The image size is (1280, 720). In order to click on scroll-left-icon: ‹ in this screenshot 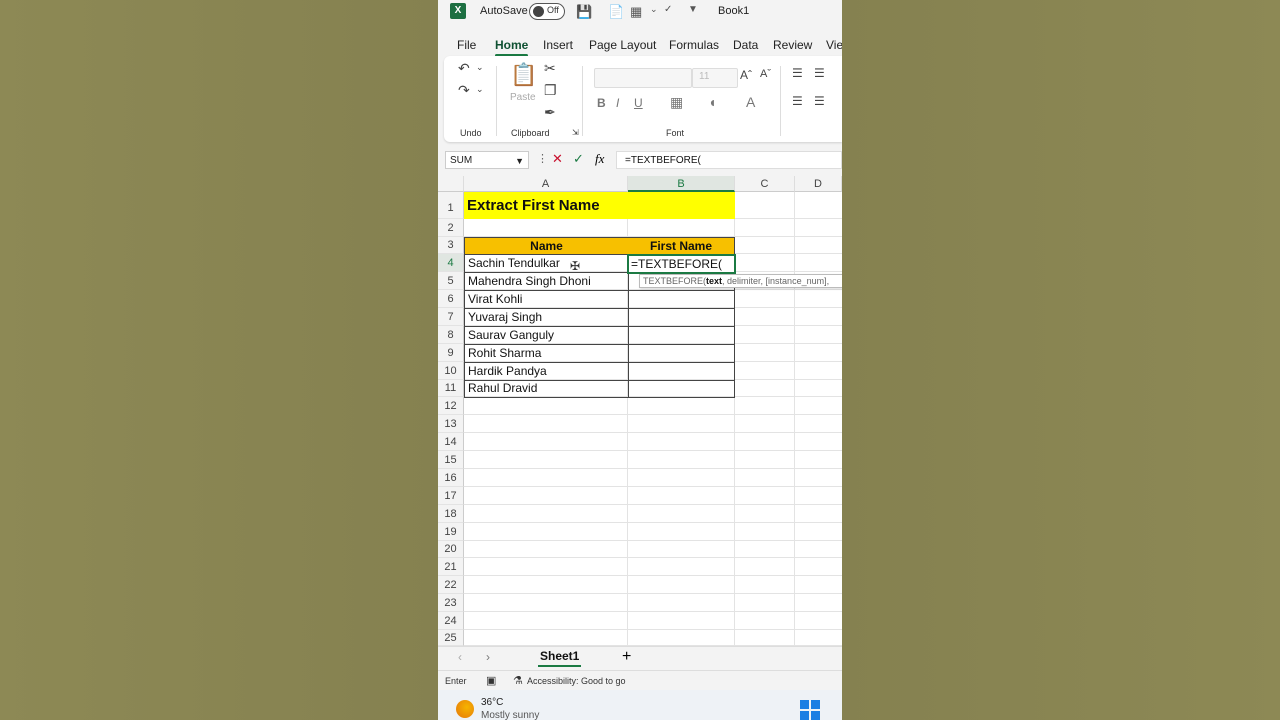, I will do `click(460, 657)`.